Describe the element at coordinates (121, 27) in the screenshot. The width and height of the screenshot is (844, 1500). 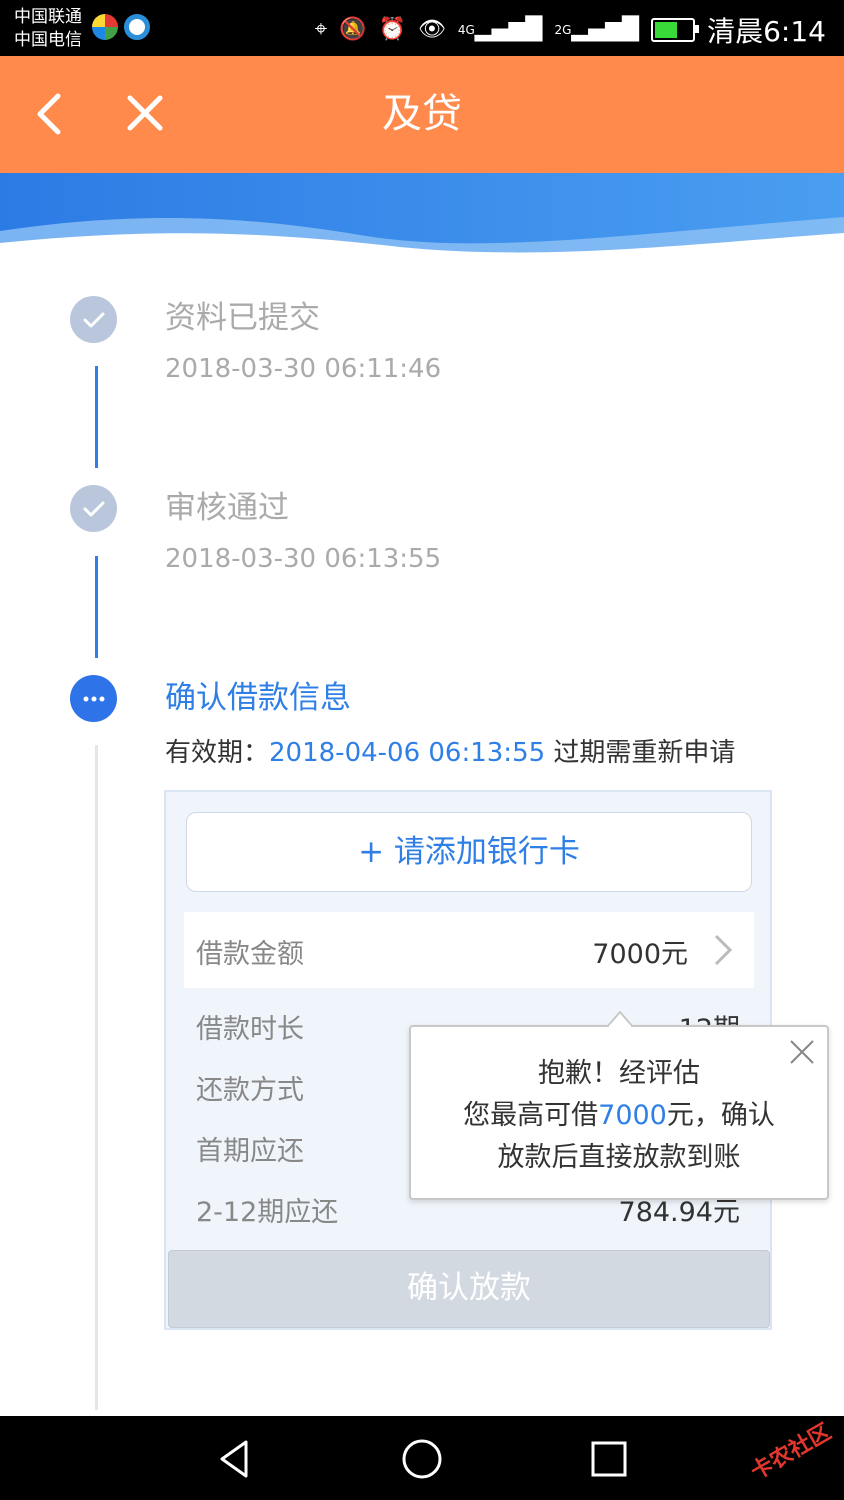
I see `notification-icons` at that location.